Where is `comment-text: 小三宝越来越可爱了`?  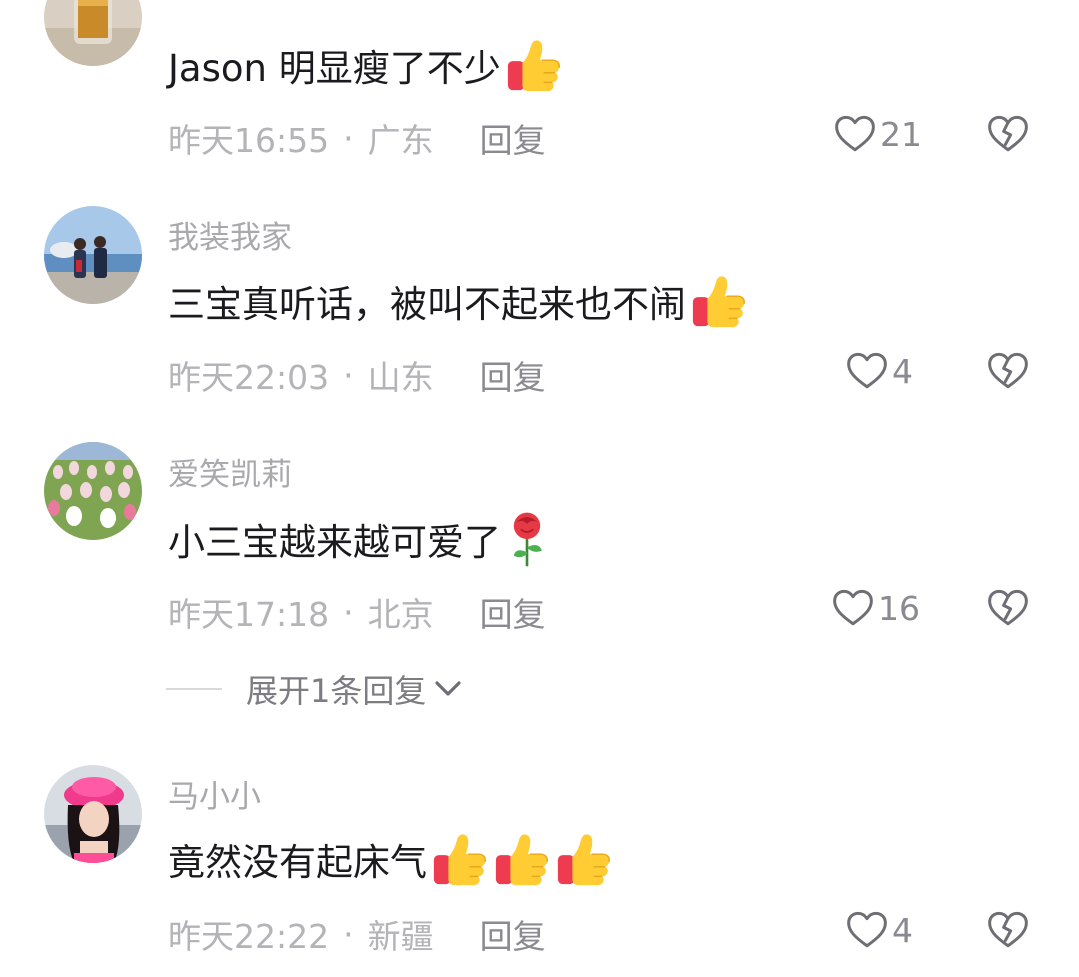 comment-text: 小三宝越来越可爱了 is located at coordinates (358, 539).